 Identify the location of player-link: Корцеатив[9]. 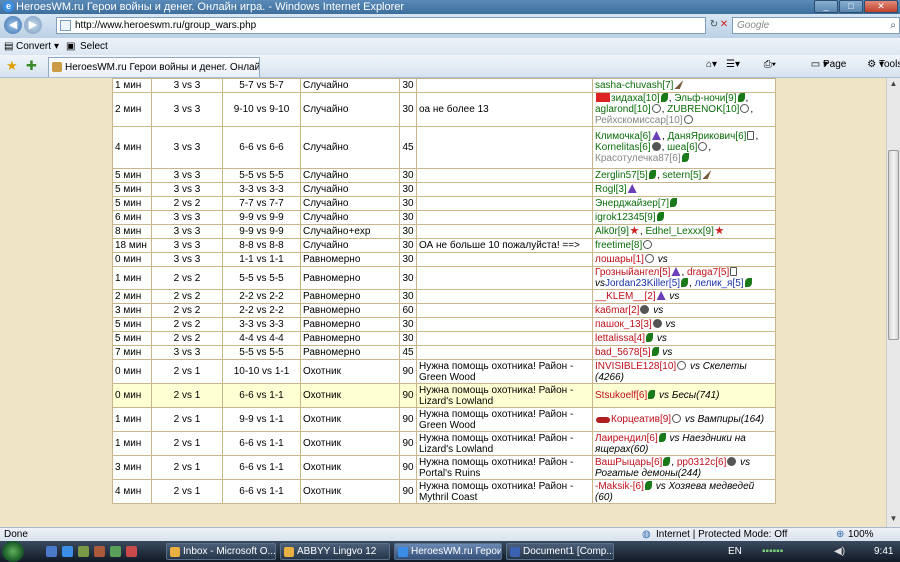
(641, 419).